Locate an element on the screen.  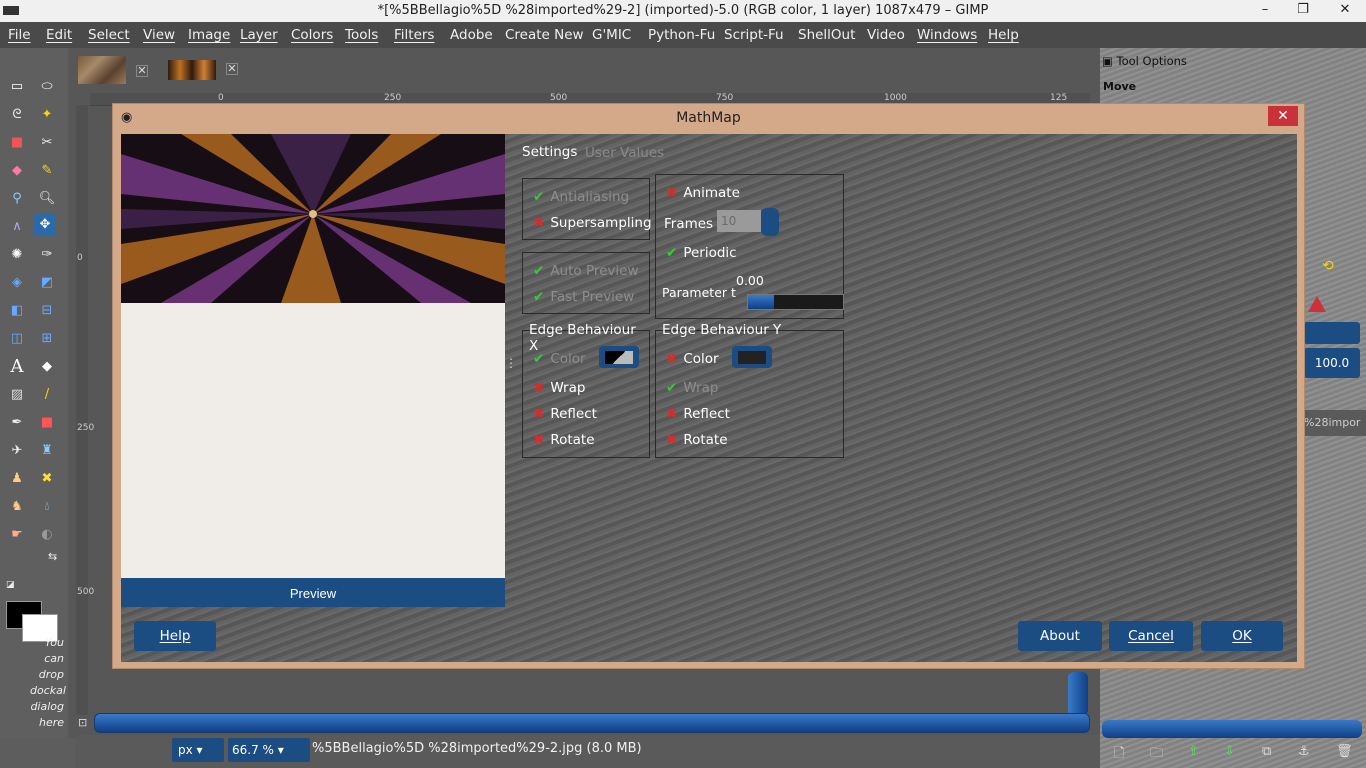
paintbrush-icon: ✒ is located at coordinates (17, 423).